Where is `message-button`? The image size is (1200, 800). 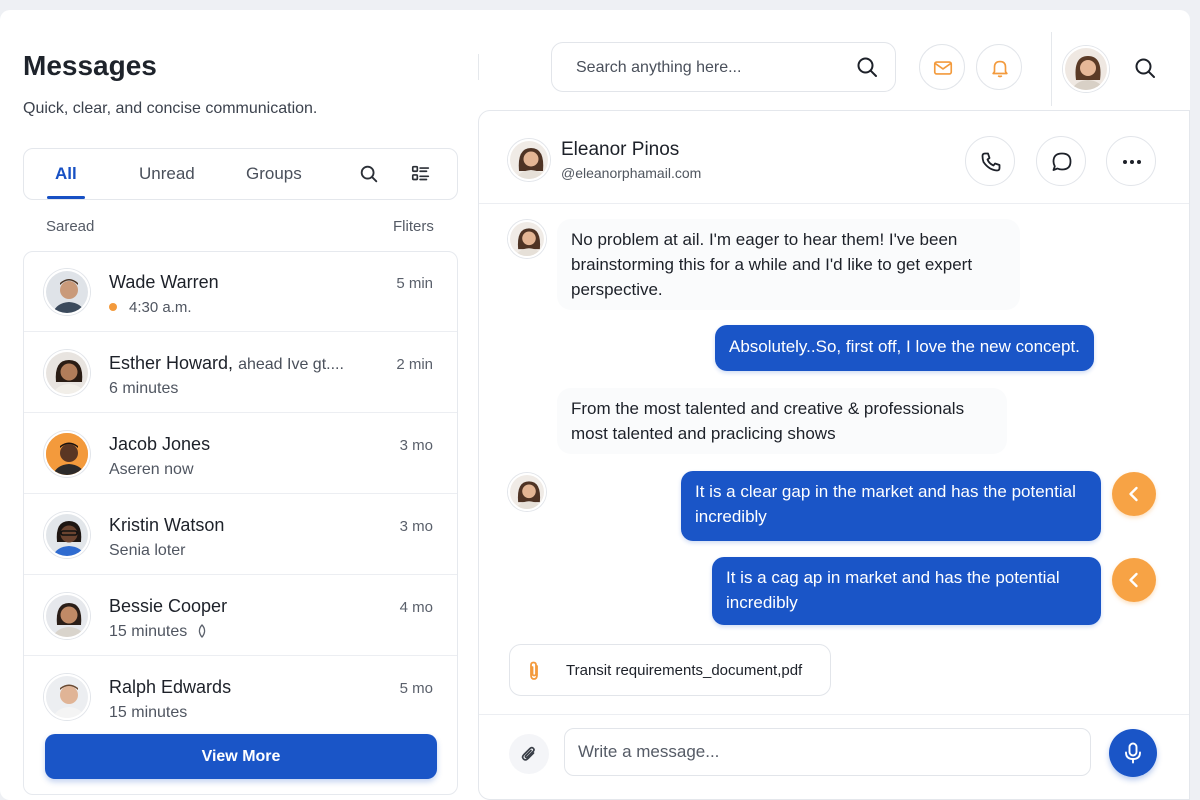
message-button is located at coordinates (1061, 161).